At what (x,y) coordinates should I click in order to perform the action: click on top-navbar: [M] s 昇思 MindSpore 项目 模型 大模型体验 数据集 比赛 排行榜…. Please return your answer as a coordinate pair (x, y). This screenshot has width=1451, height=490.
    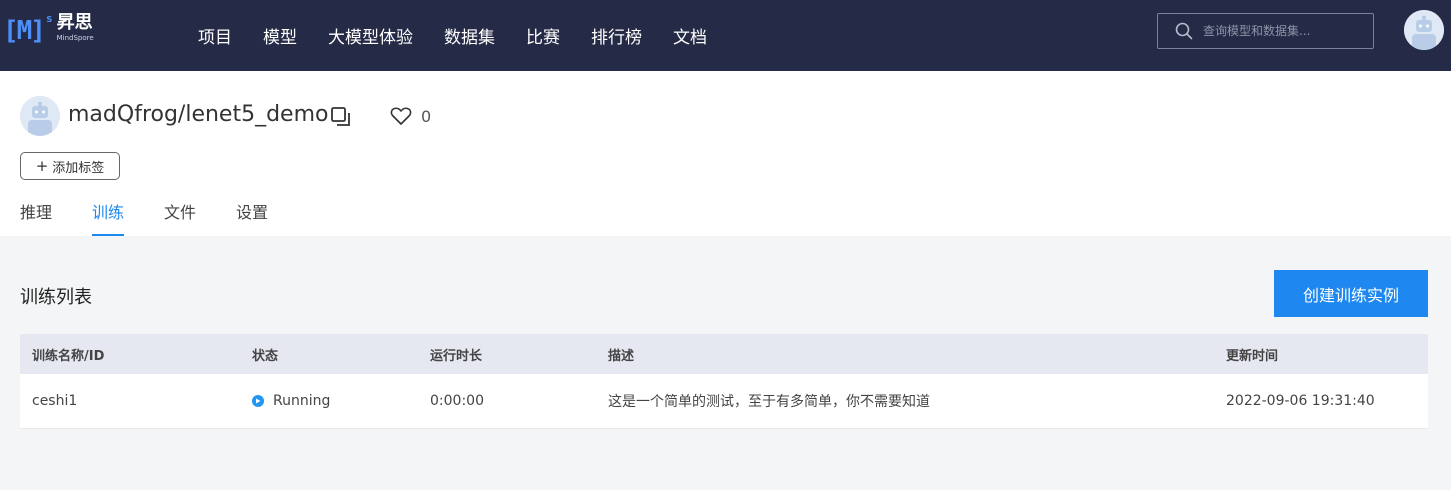
    Looking at the image, I should click on (725, 35).